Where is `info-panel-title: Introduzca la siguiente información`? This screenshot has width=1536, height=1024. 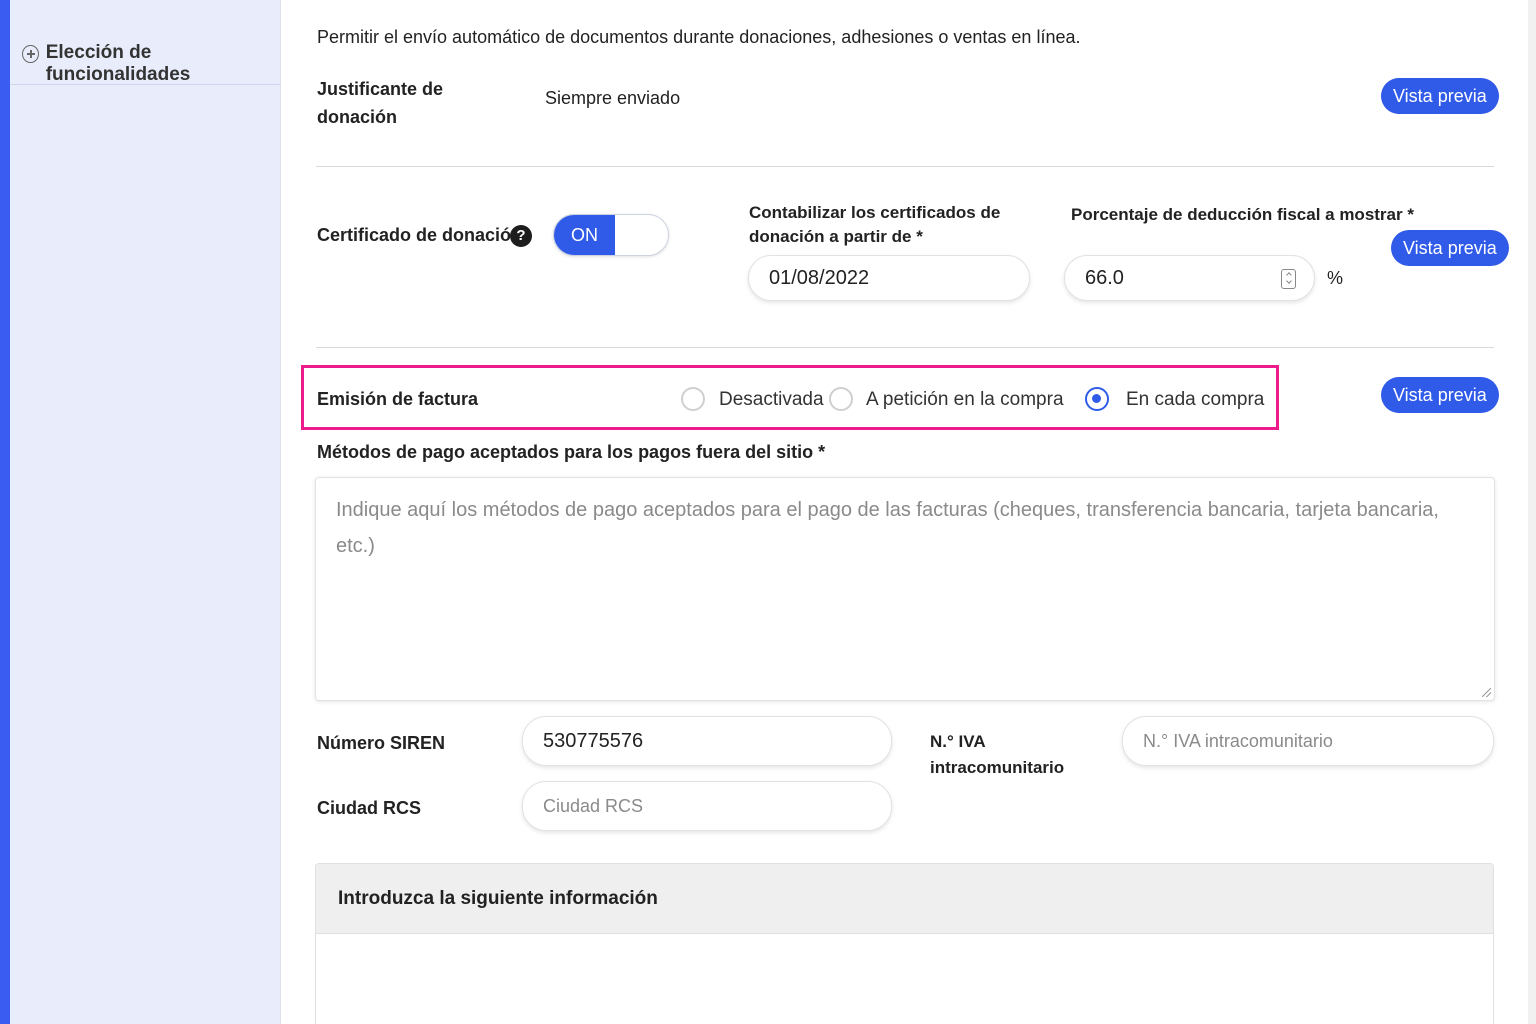
info-panel-title: Introduzca la siguiente información is located at coordinates (904, 899).